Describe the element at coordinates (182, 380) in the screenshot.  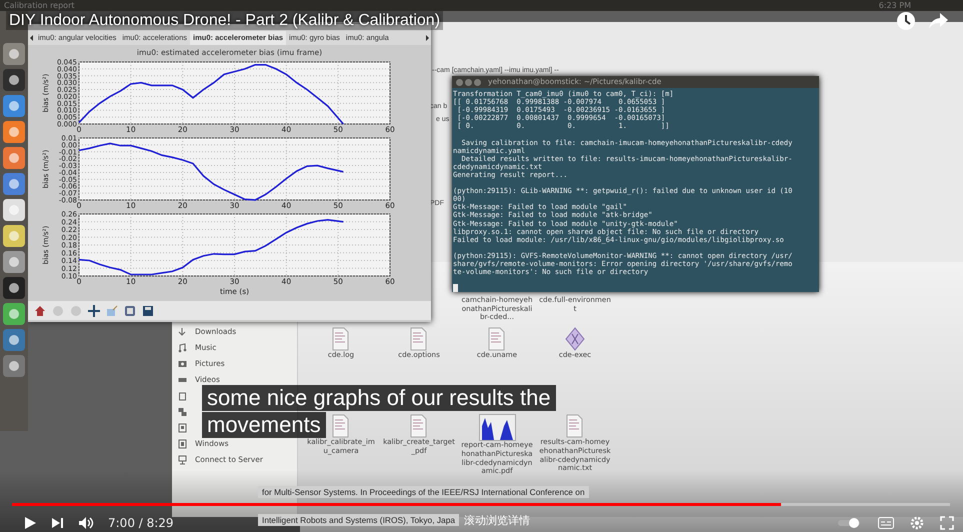
I see `video-icon` at that location.